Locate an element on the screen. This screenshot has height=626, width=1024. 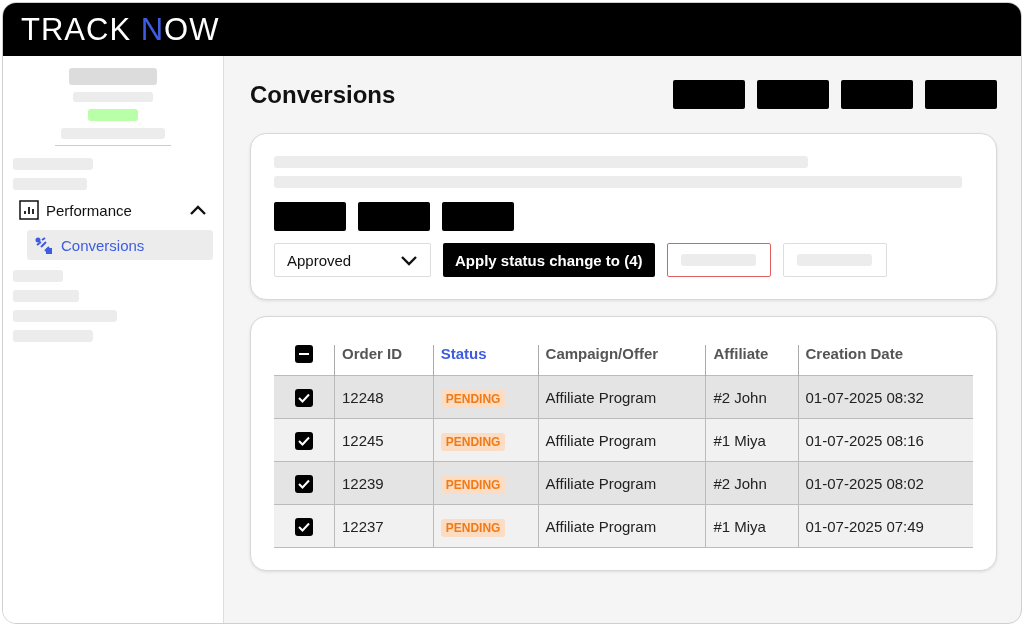
apply-button: Apply status change to (4) is located at coordinates (549, 260).